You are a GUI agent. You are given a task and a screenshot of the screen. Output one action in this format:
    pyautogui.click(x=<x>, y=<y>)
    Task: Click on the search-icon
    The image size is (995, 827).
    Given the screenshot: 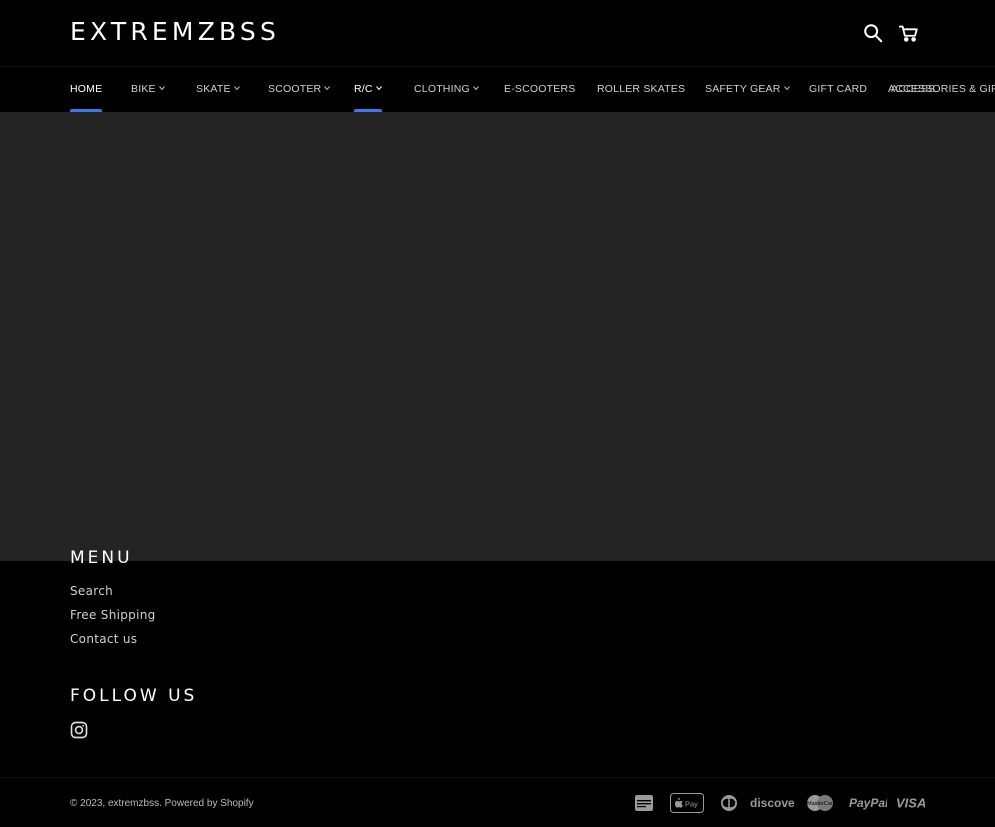 What is the action you would take?
    pyautogui.click(x=873, y=33)
    